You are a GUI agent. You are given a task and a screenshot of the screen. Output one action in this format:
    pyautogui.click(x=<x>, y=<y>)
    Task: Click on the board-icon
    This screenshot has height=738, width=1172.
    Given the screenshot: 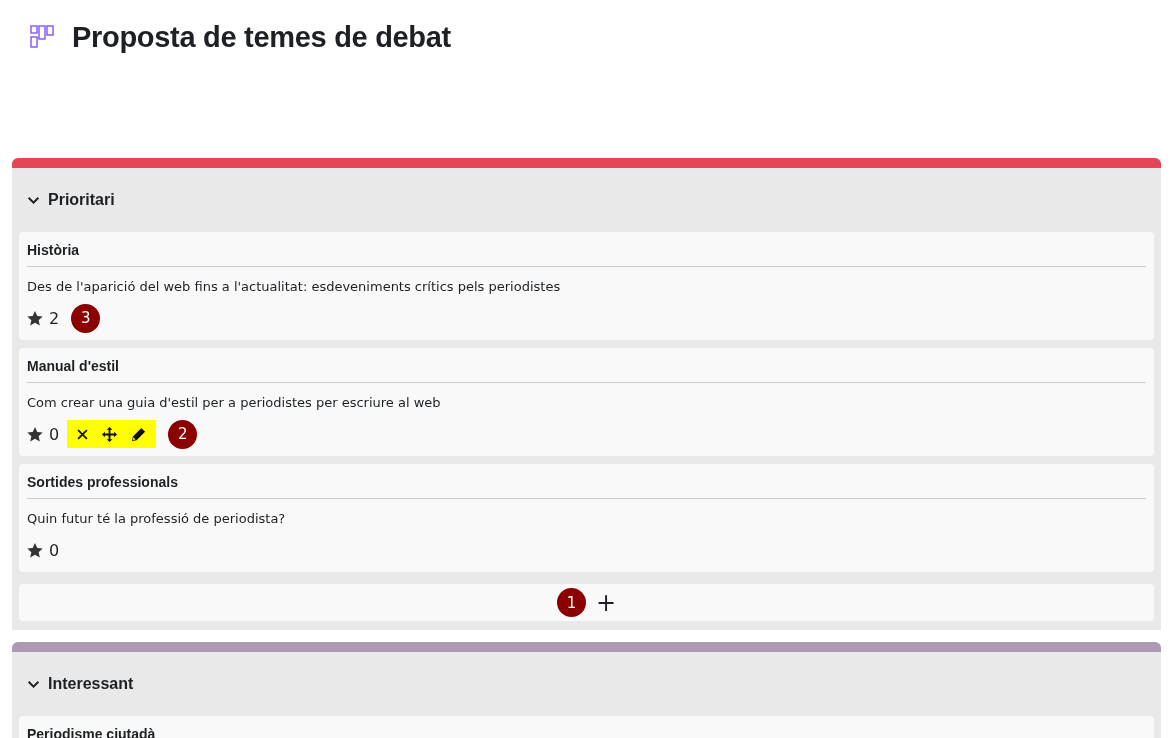 What is the action you would take?
    pyautogui.click(x=42, y=37)
    